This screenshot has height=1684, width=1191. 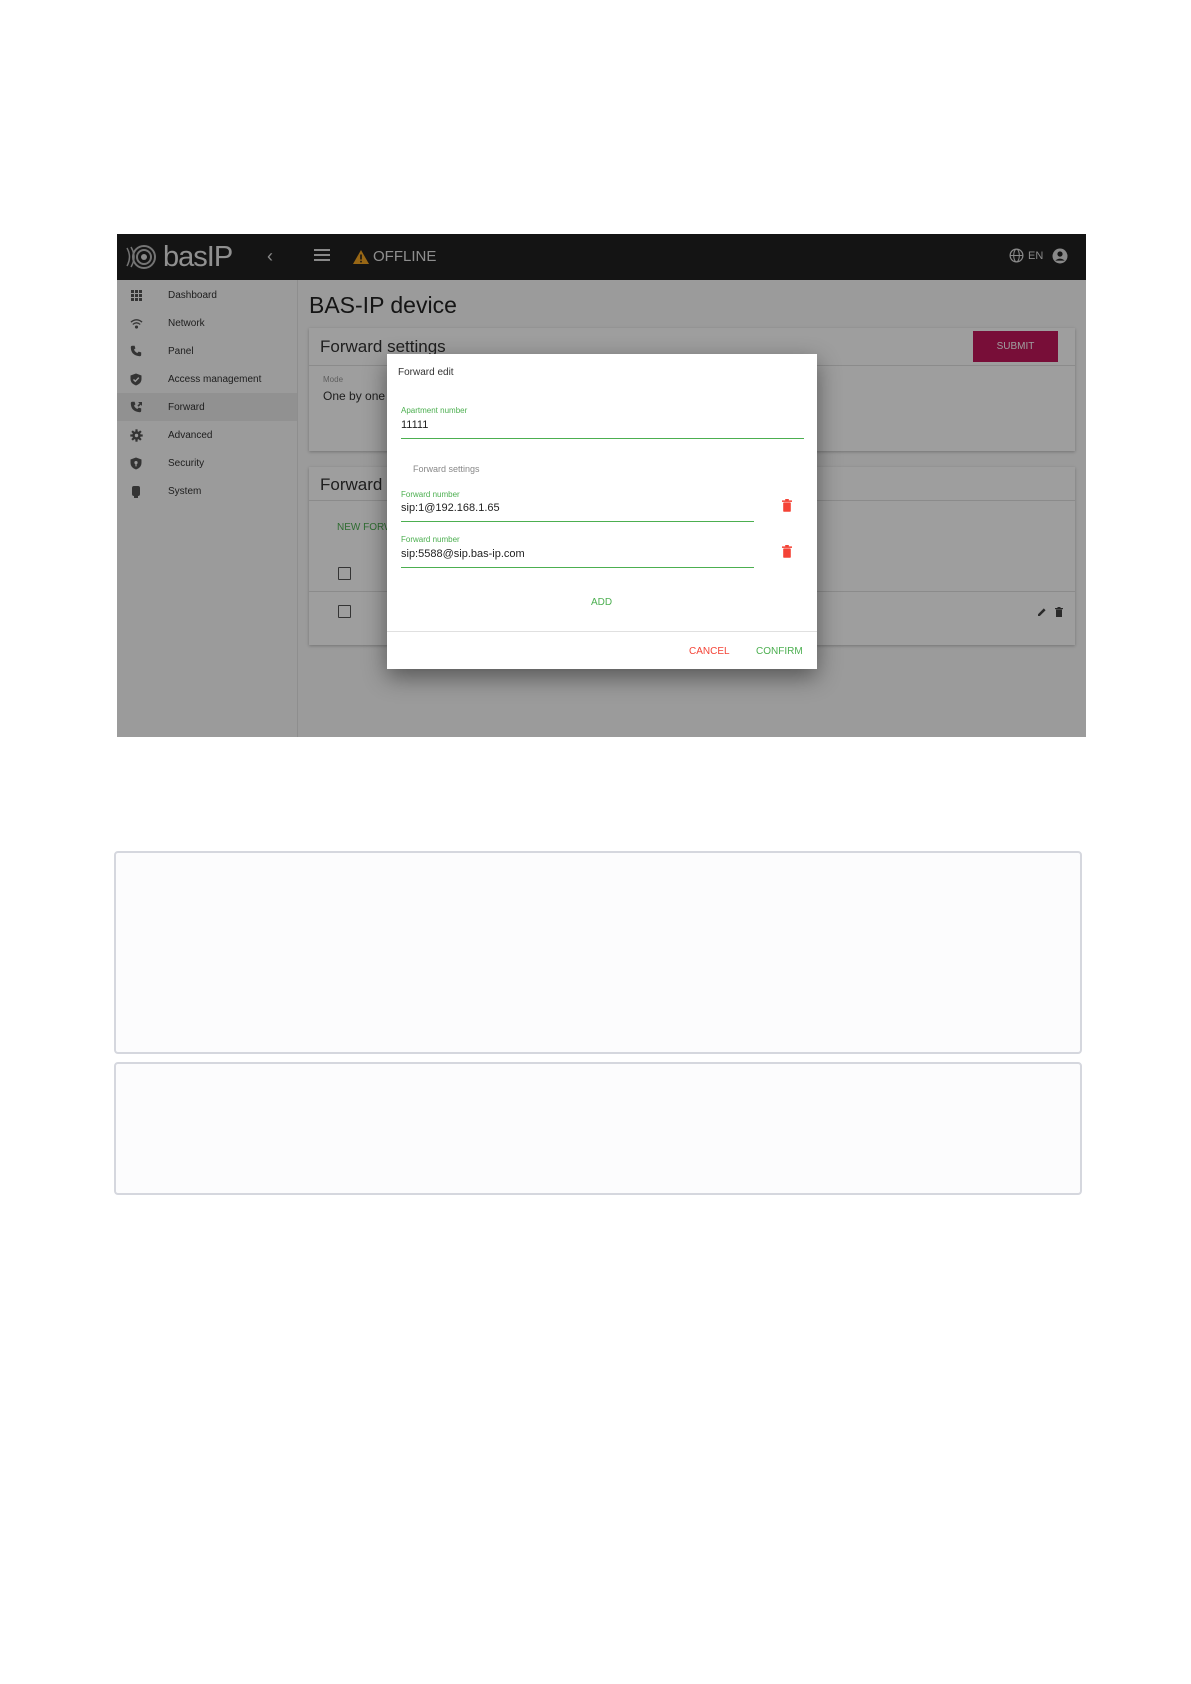 I want to click on forward-settings-section-label: Forward settings, so click(x=446, y=469).